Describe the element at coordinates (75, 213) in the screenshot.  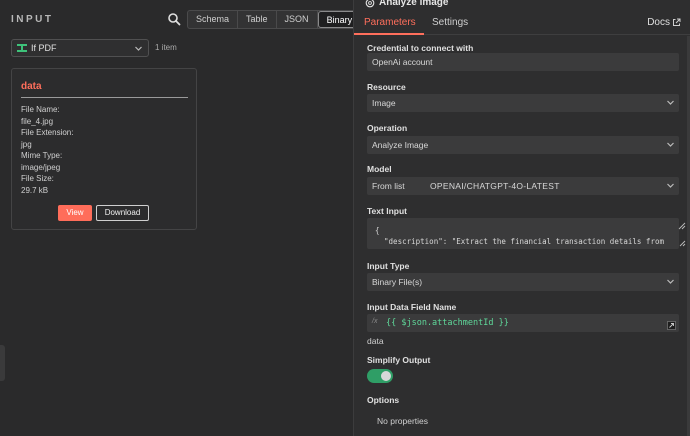
I see `view-button: View` at that location.